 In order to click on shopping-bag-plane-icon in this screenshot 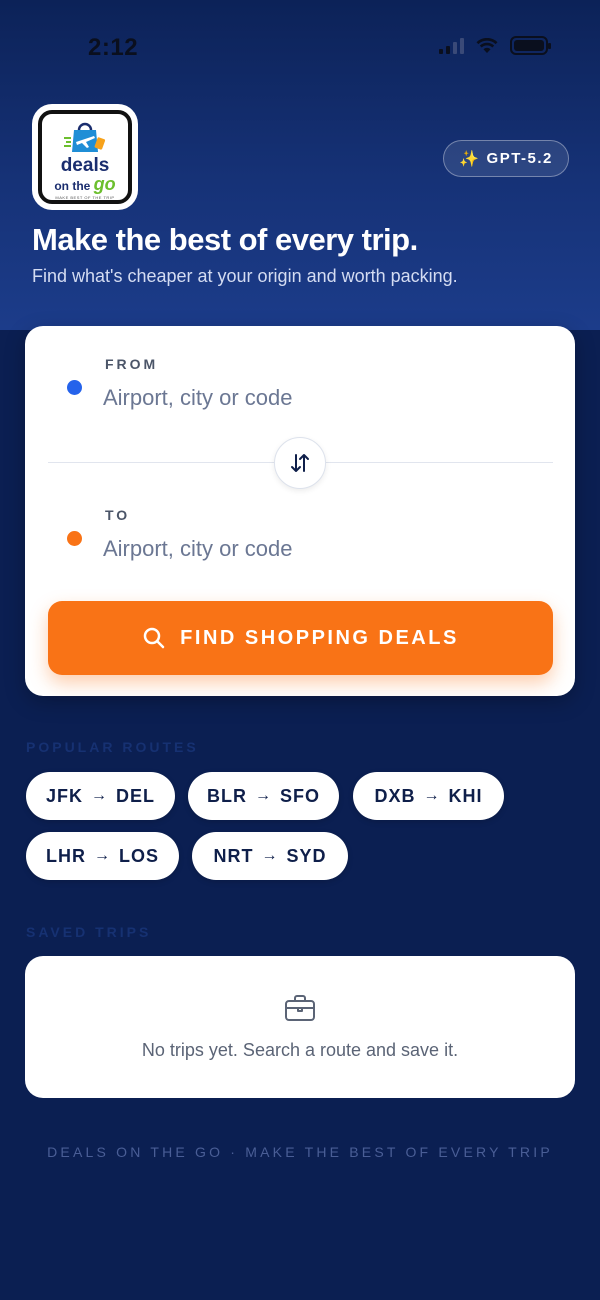, I will do `click(85, 137)`.